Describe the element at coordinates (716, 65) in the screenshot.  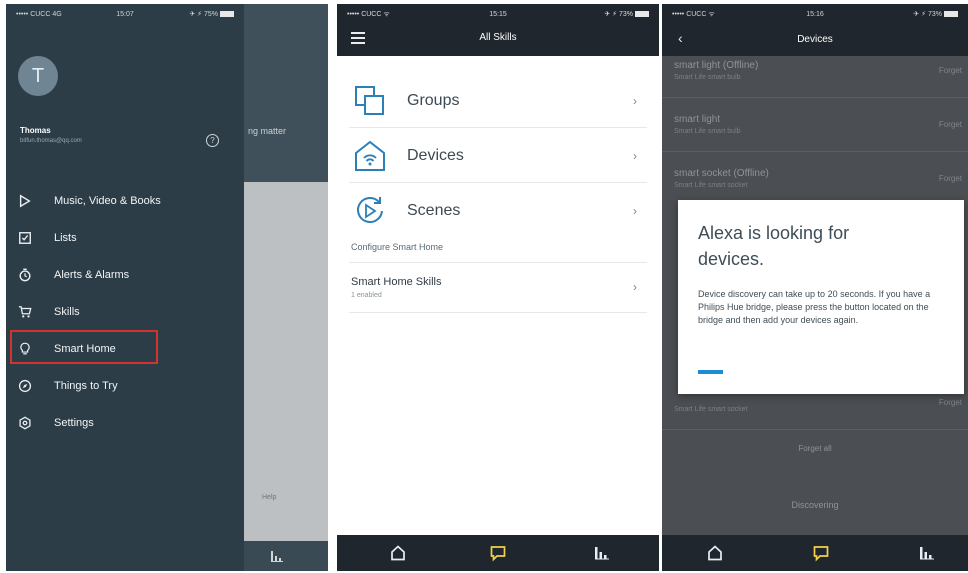
I see `device-name: smart light (Offline)` at that location.